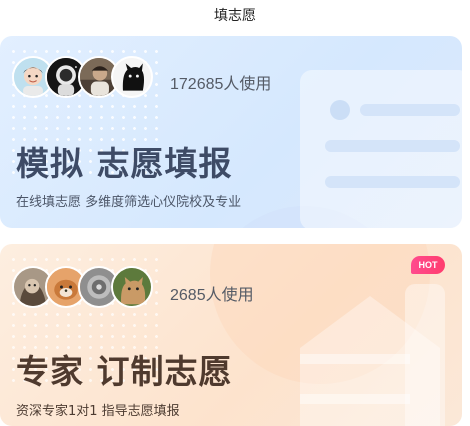 The height and width of the screenshot is (426, 470). Describe the element at coordinates (428, 265) in the screenshot. I see `hot-badge: HOT` at that location.